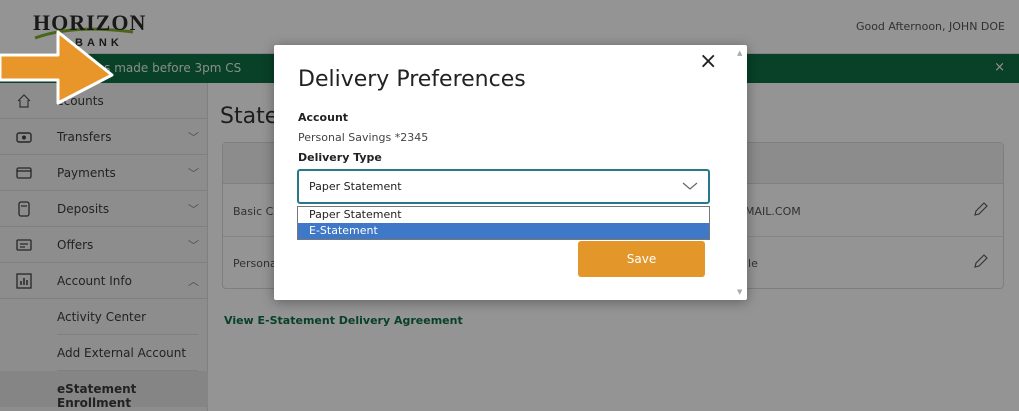 This screenshot has width=1019, height=411. I want to click on close-icon: ×, so click(708, 61).